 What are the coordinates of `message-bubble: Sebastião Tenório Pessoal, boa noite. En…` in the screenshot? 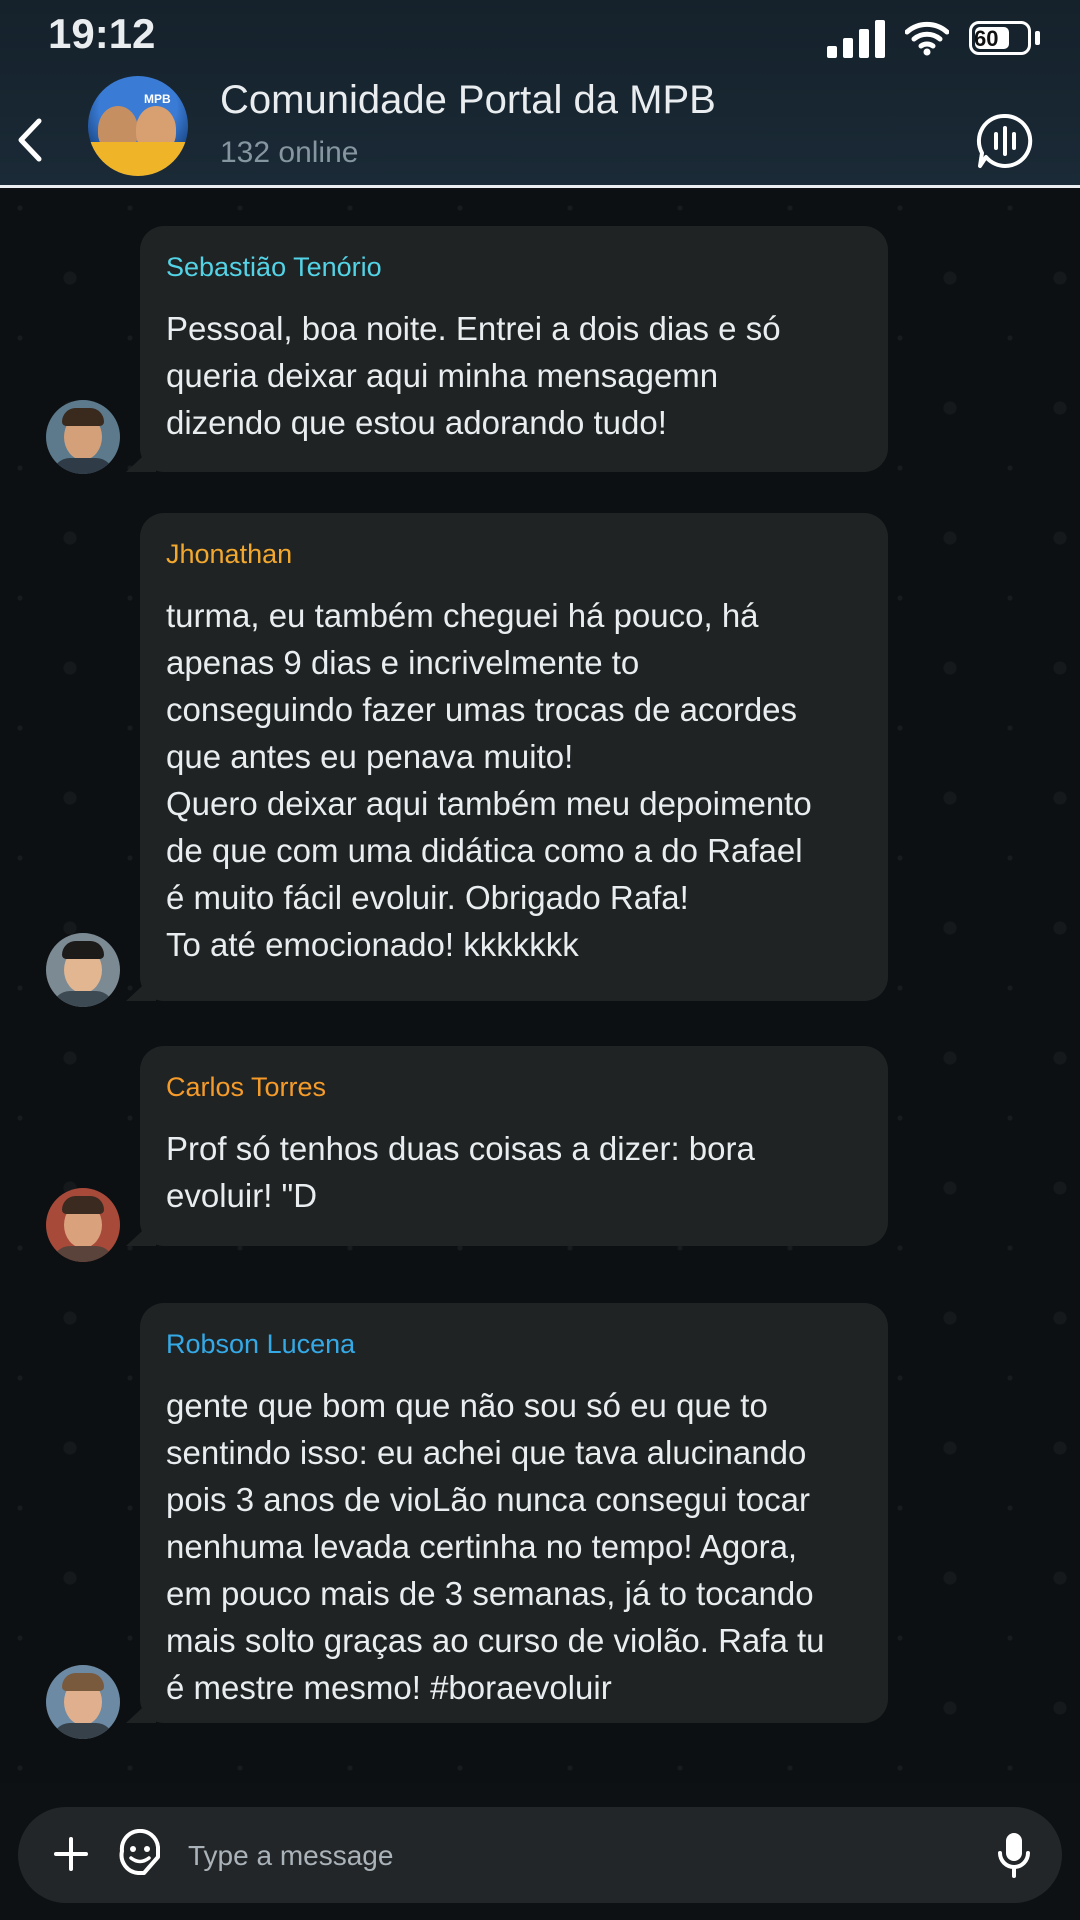 It's located at (507, 349).